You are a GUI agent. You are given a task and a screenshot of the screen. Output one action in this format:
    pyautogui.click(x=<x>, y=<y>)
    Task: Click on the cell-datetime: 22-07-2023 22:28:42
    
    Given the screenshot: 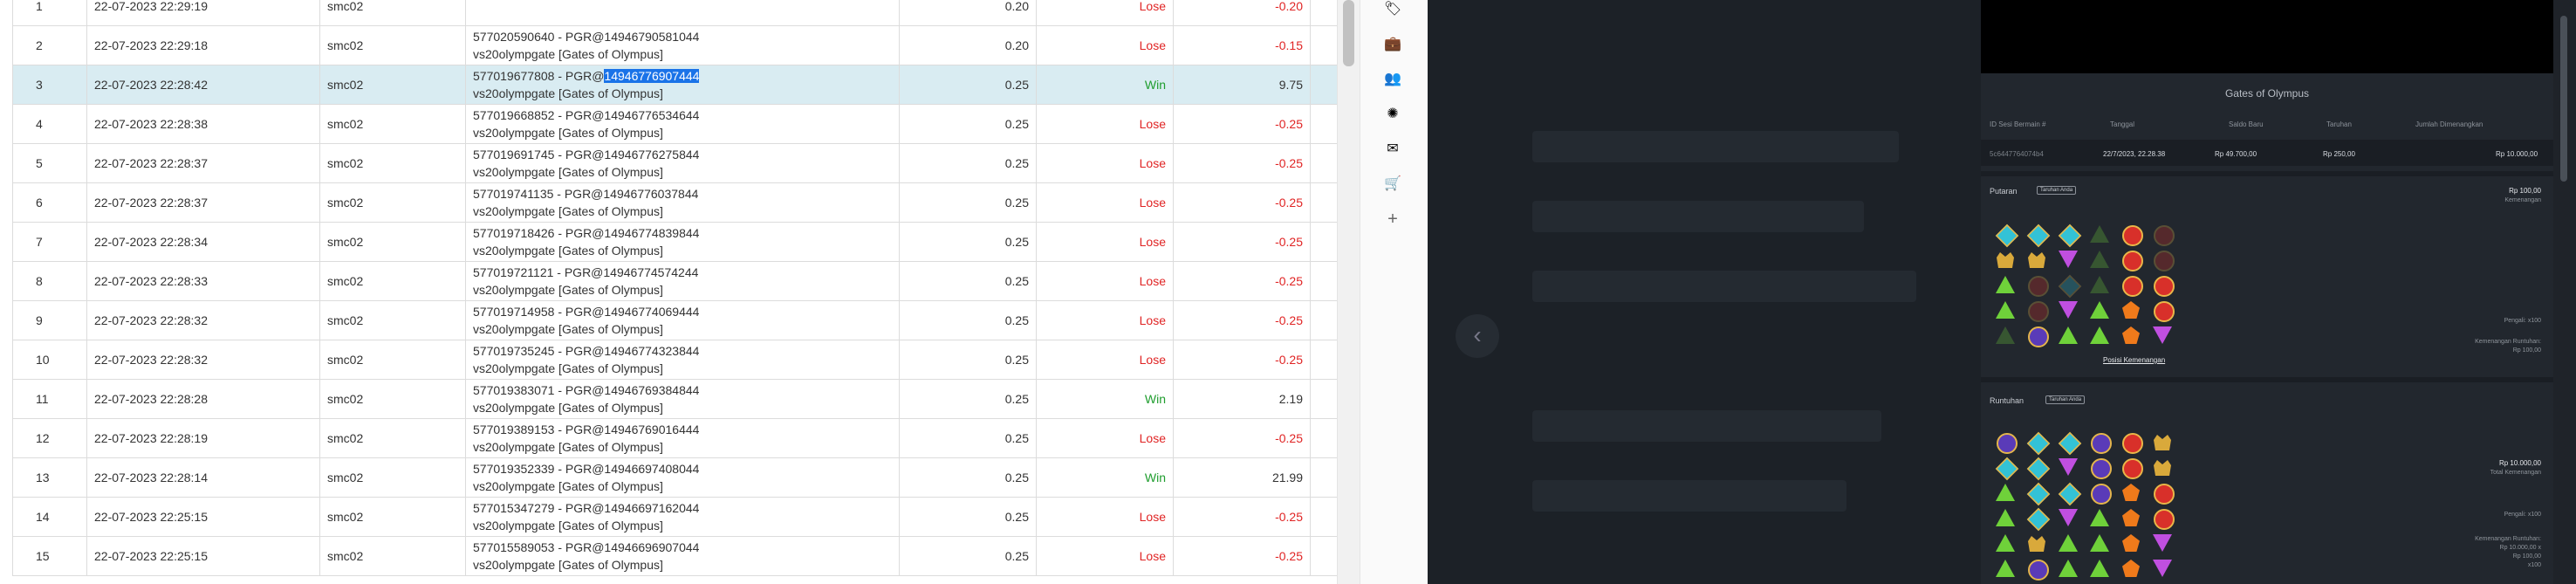 What is the action you would take?
    pyautogui.click(x=203, y=85)
    